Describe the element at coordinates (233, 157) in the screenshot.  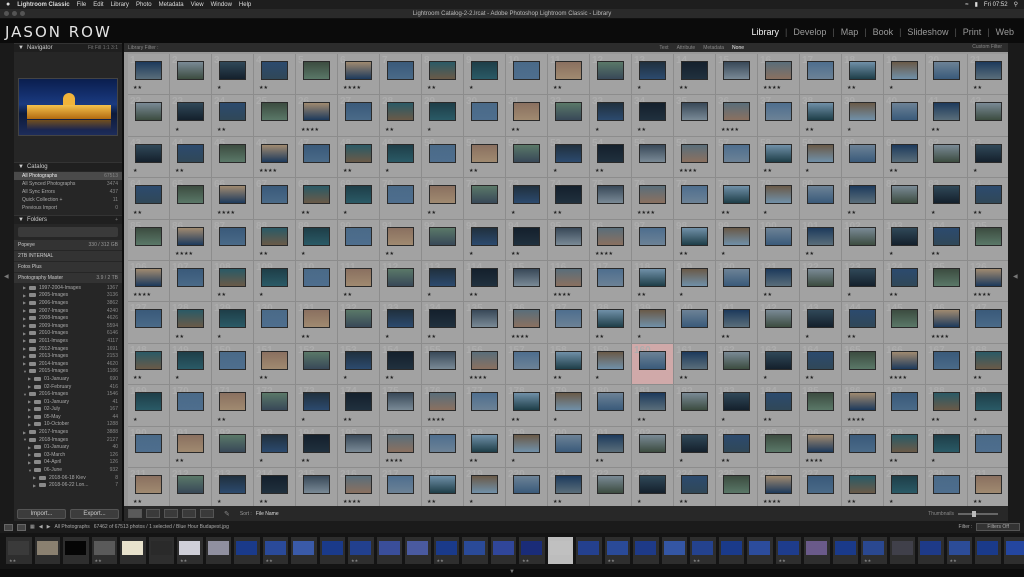
I see `grid-cell: 45` at that location.